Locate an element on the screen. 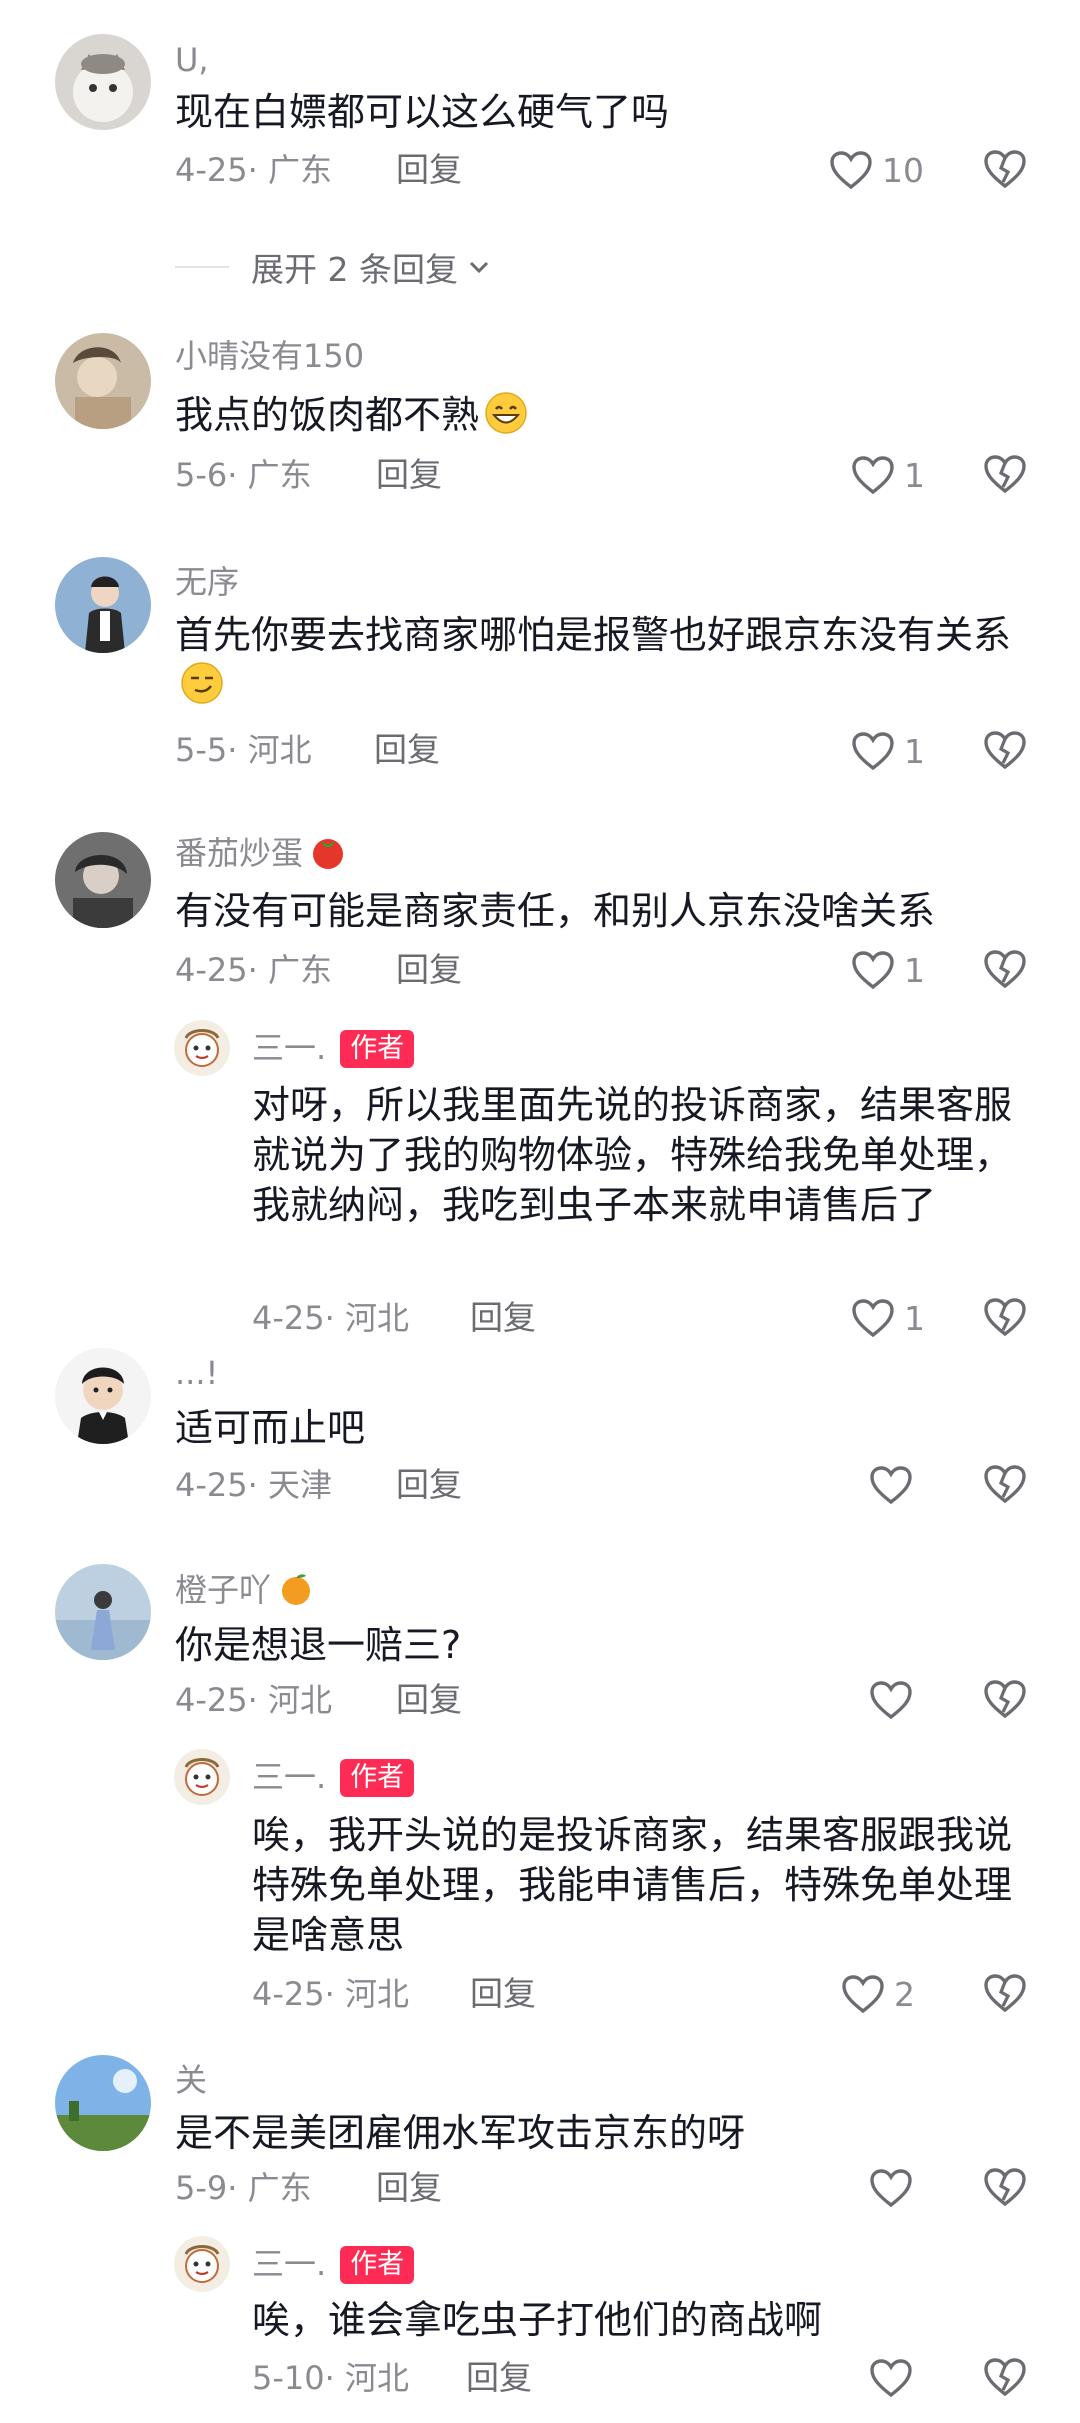 The image size is (1080, 2423). comment-username: U, is located at coordinates (192, 60).